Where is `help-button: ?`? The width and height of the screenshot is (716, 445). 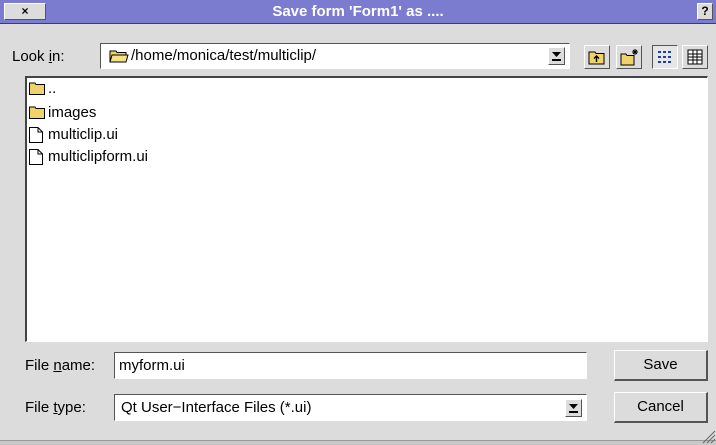 help-button: ? is located at coordinates (705, 11).